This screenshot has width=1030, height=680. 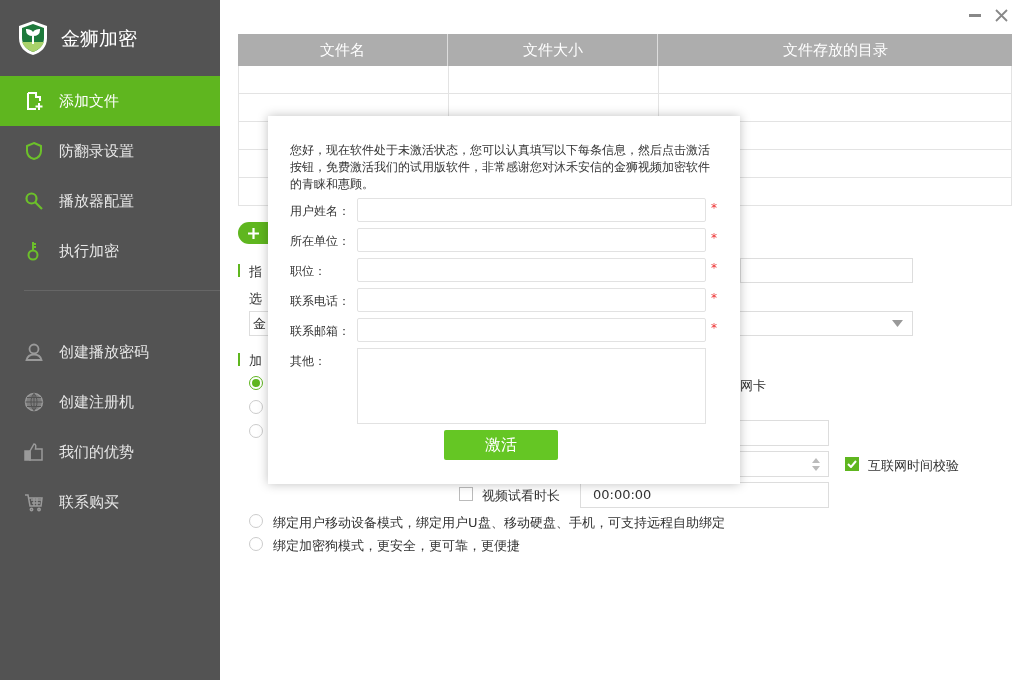 What do you see at coordinates (320, 211) in the screenshot?
I see `field-label: 用户姓名：` at bounding box center [320, 211].